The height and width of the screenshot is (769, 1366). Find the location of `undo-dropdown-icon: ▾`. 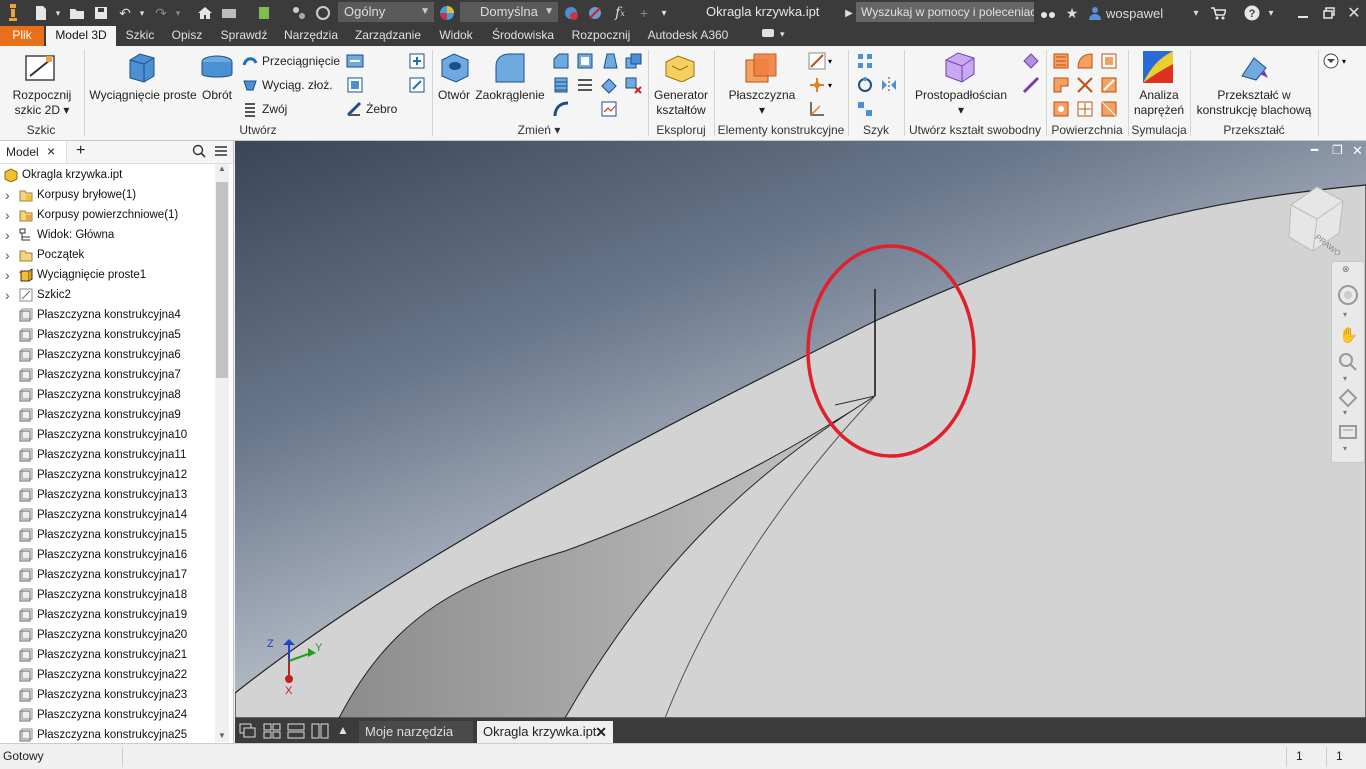

undo-dropdown-icon: ▾ is located at coordinates (142, 13).